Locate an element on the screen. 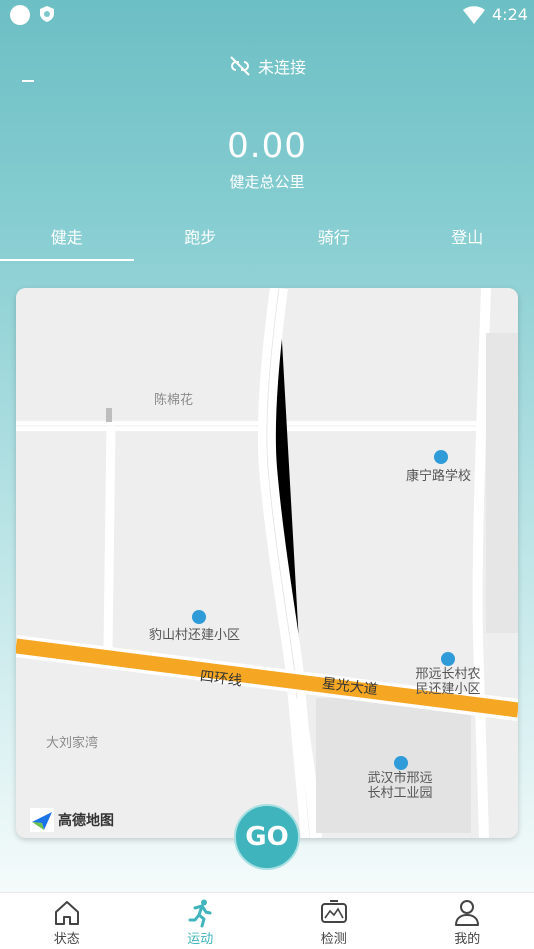 The height and width of the screenshot is (949, 534). notification-dot-icon is located at coordinates (20, 15).